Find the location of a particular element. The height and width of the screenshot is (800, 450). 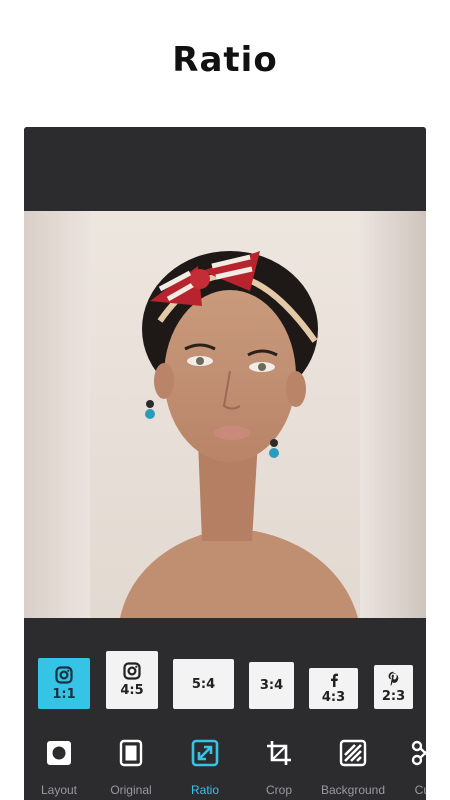

ratio-label: 2:3 is located at coordinates (393, 696).